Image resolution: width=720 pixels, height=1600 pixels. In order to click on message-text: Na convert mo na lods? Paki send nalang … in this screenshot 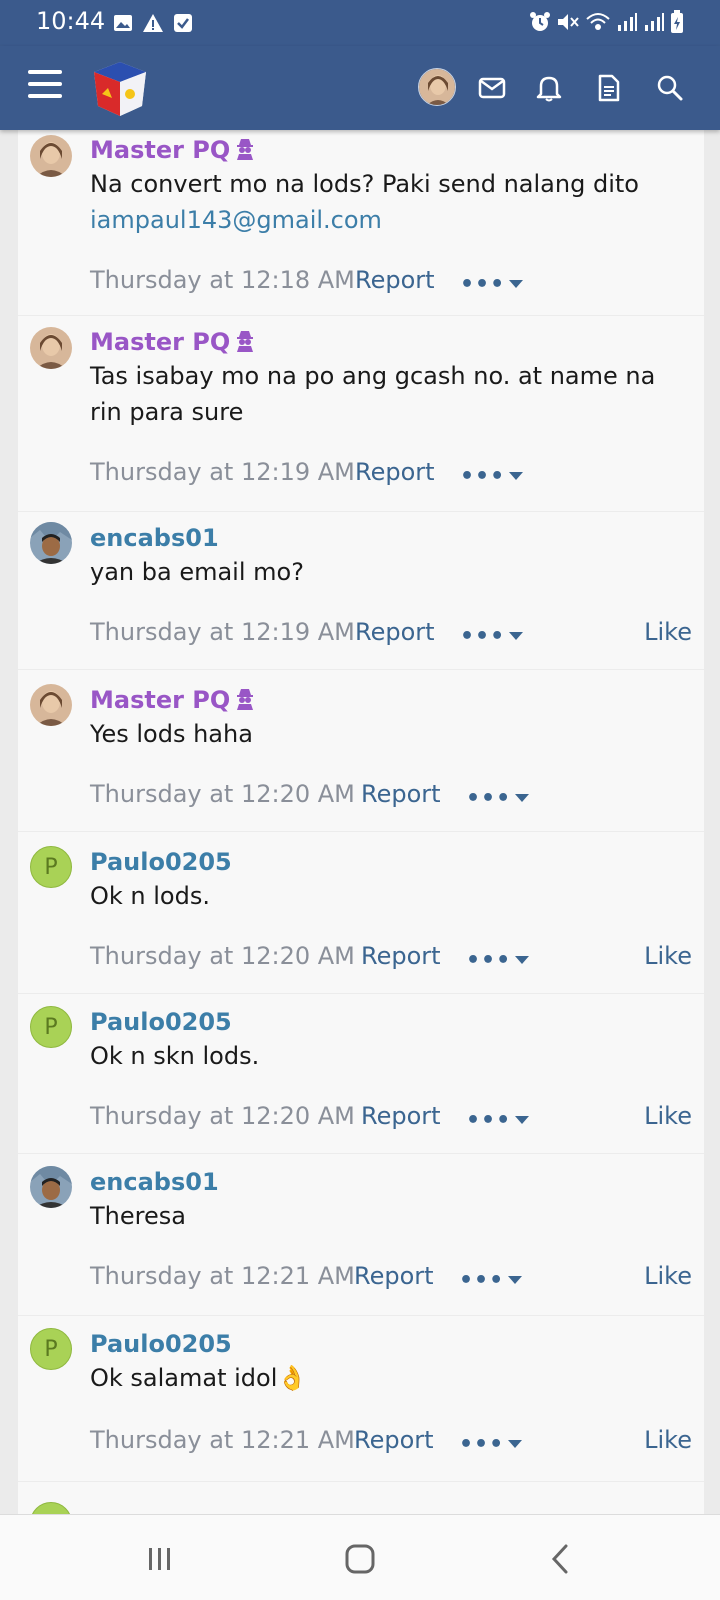, I will do `click(390, 202)`.